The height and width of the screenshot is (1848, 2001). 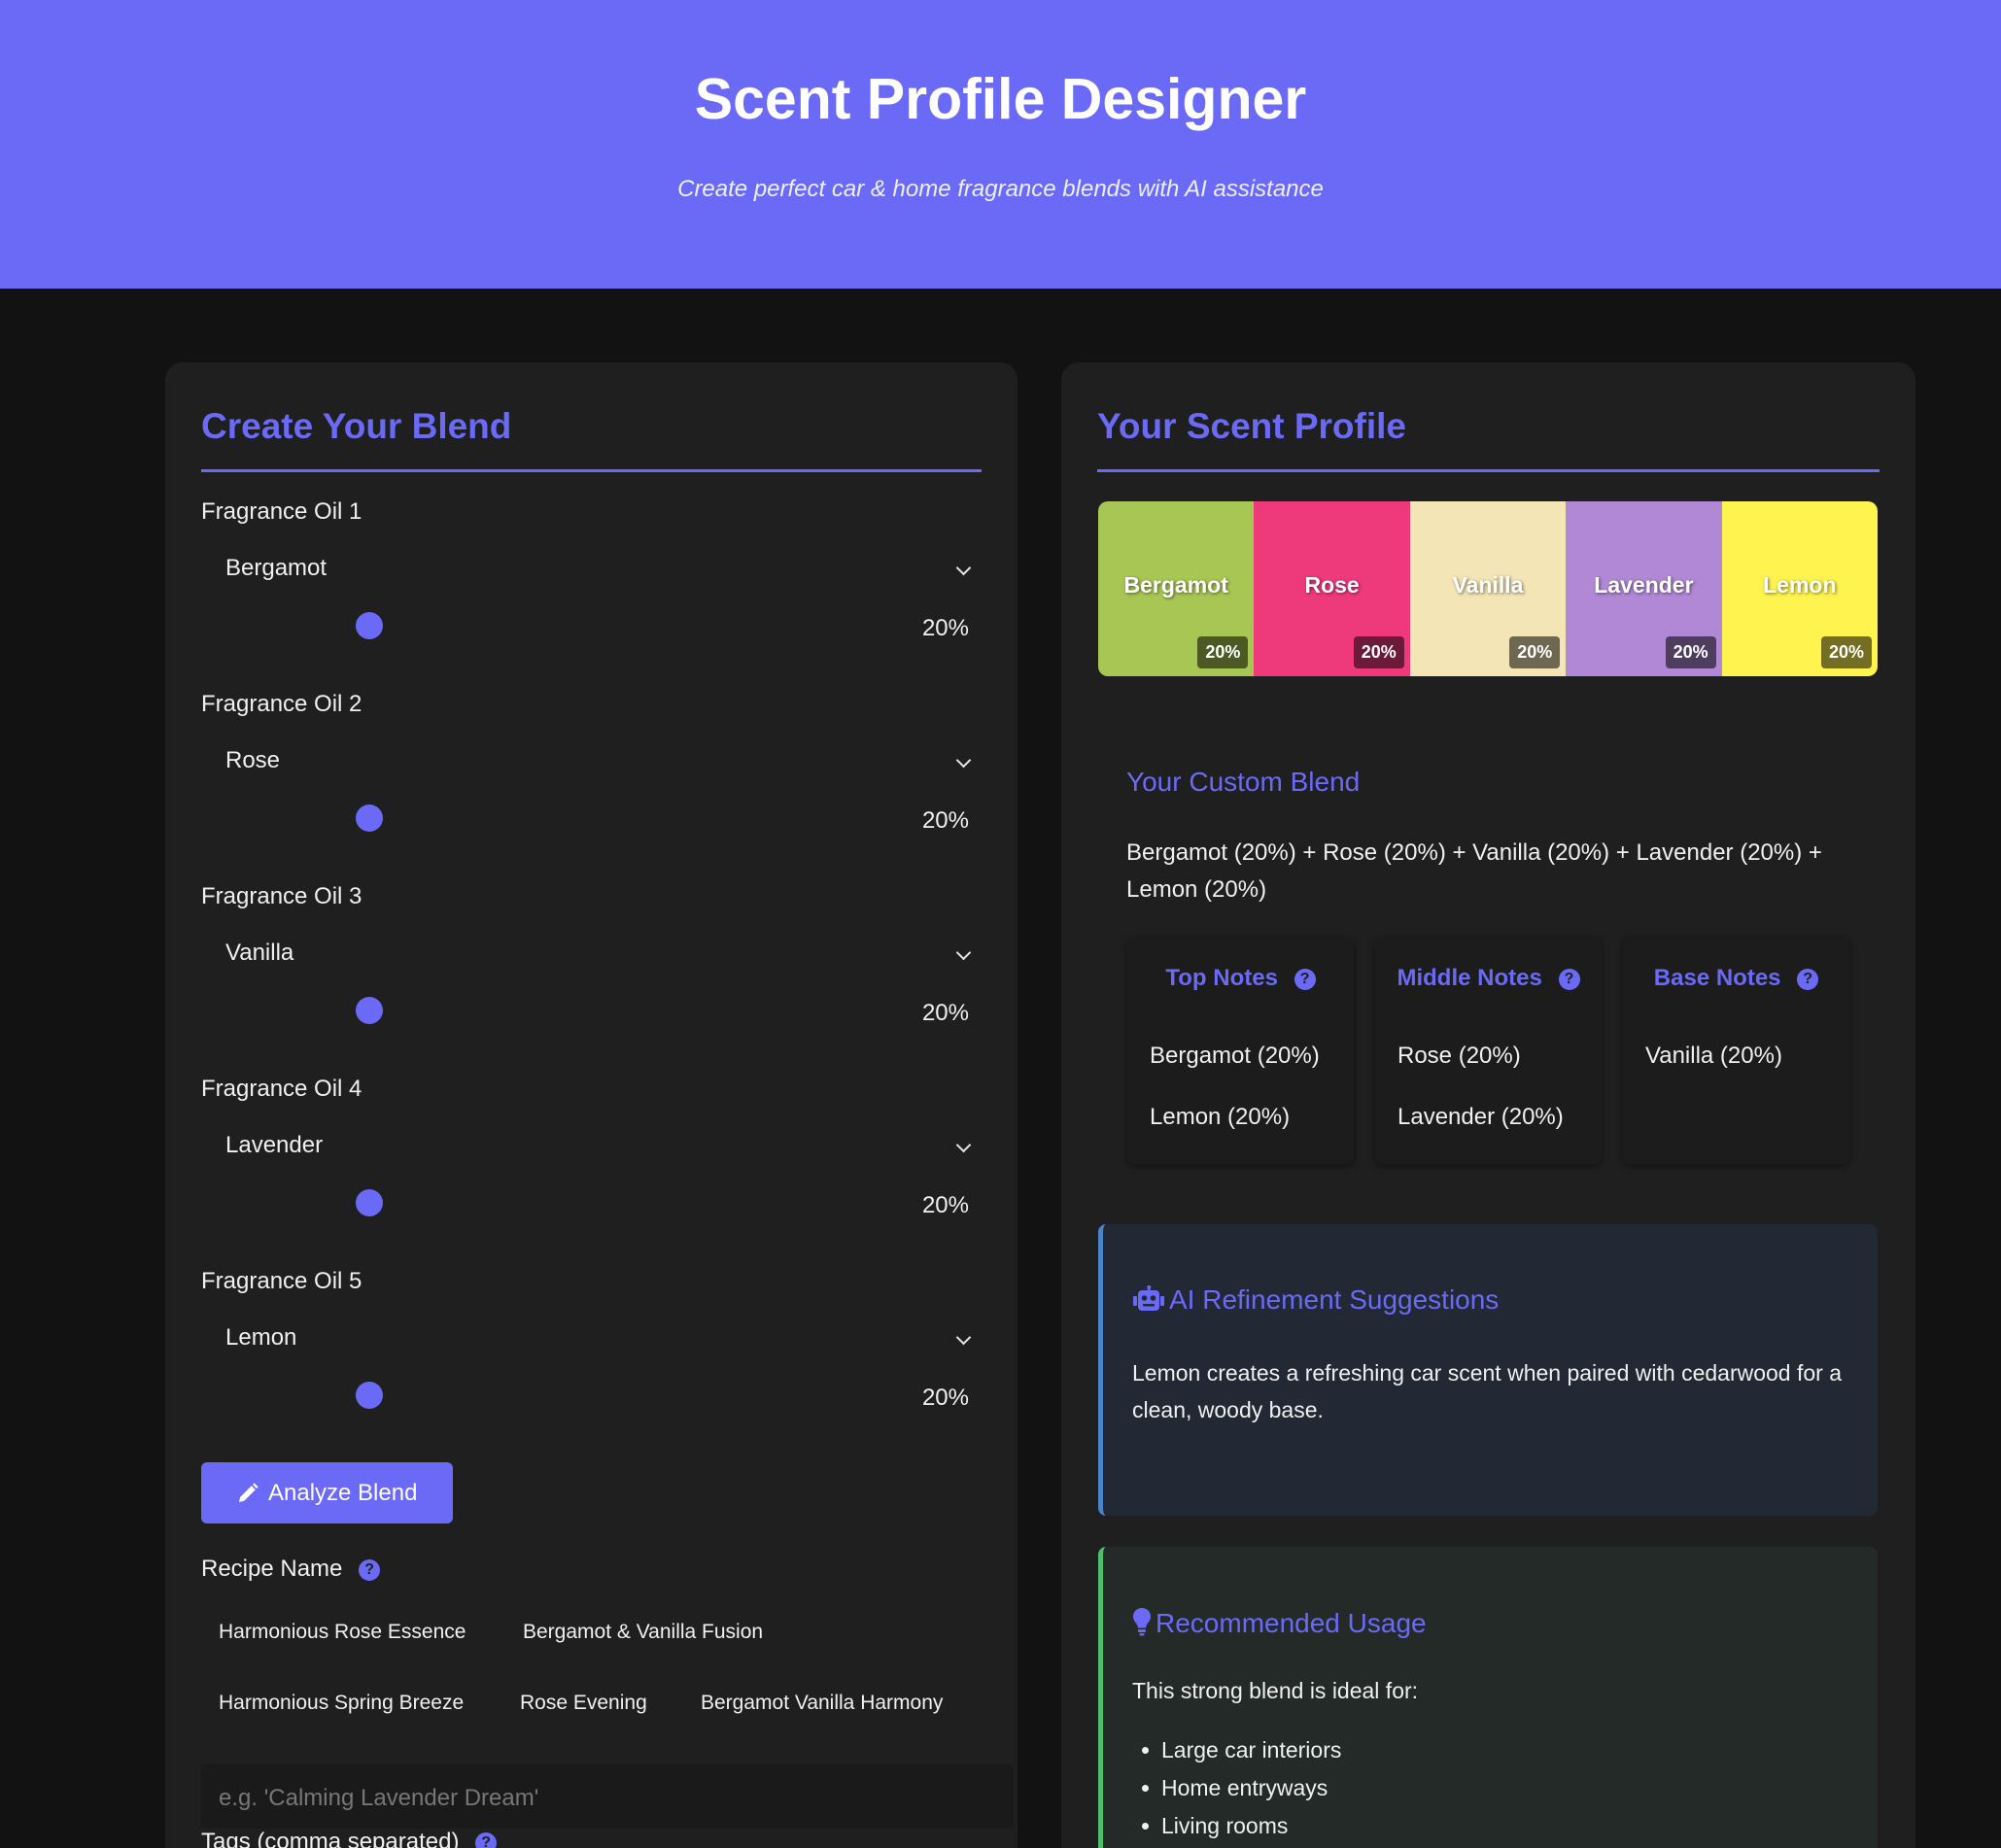 What do you see at coordinates (607, 1796) in the screenshot?
I see `recipe-name-input: e.g. 'Calming Lavender Dream'` at bounding box center [607, 1796].